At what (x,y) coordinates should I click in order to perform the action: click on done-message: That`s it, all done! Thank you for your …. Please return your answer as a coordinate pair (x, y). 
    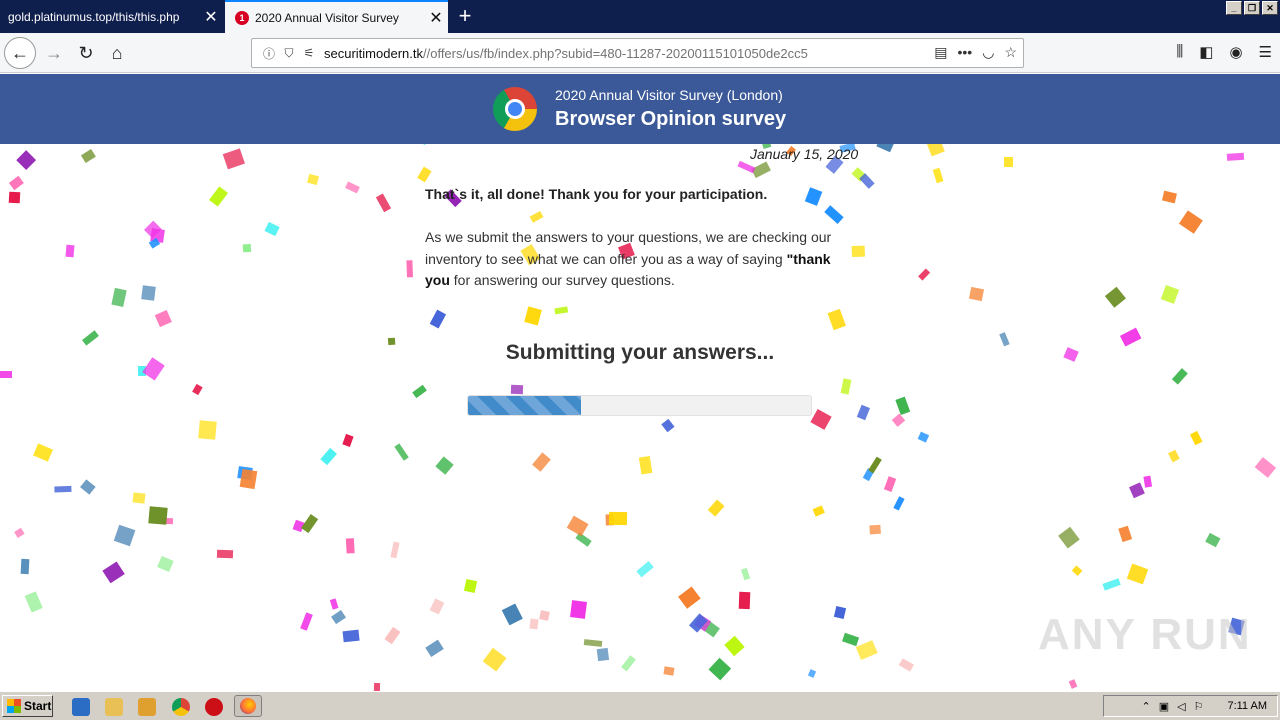
    Looking at the image, I should click on (596, 194).